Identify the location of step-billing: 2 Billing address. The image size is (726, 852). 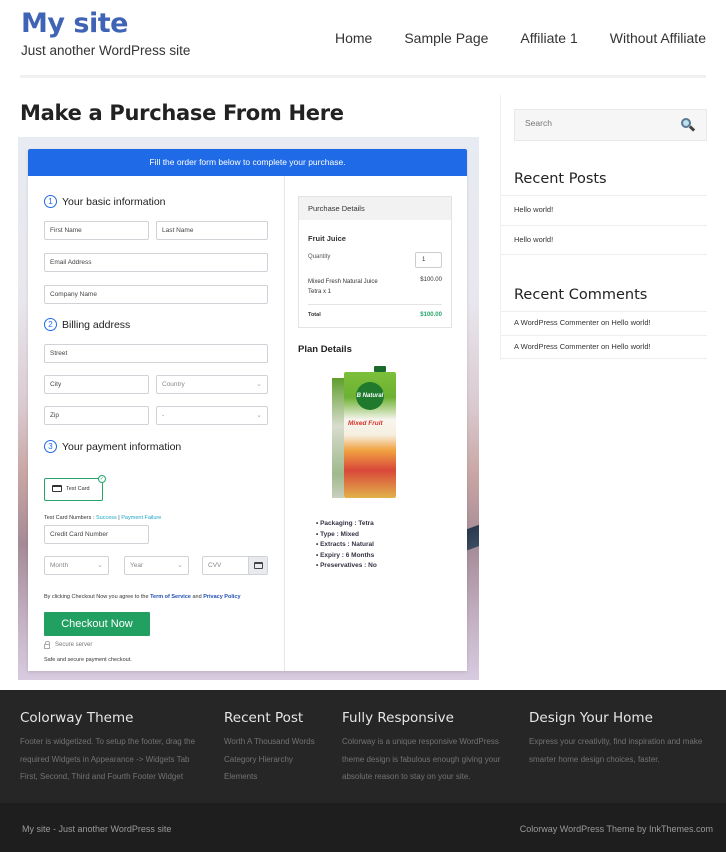
(87, 324).